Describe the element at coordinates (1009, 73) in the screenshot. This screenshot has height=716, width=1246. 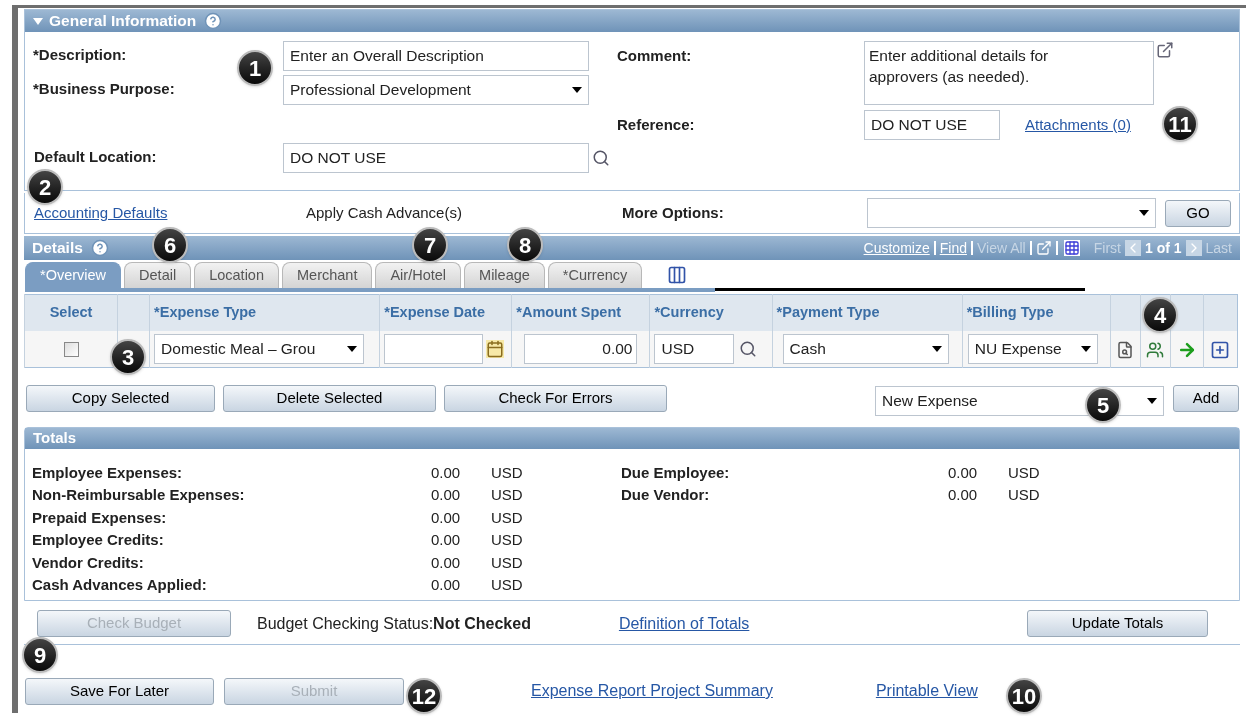
I see `comment-textarea: Enter additional details for approvers (as needed).` at that location.